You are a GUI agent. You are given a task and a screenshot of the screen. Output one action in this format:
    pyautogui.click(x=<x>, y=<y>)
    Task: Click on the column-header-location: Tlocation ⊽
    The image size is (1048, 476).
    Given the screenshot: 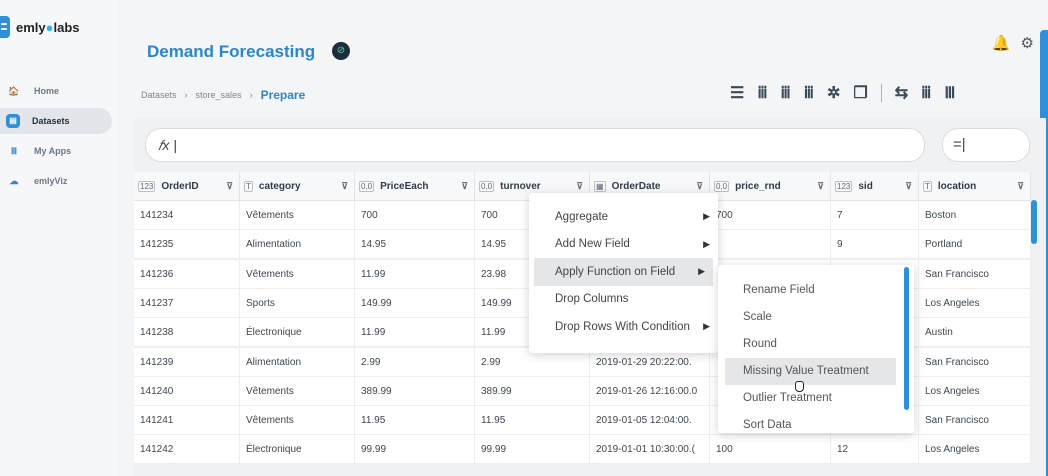 What is the action you would take?
    pyautogui.click(x=975, y=186)
    